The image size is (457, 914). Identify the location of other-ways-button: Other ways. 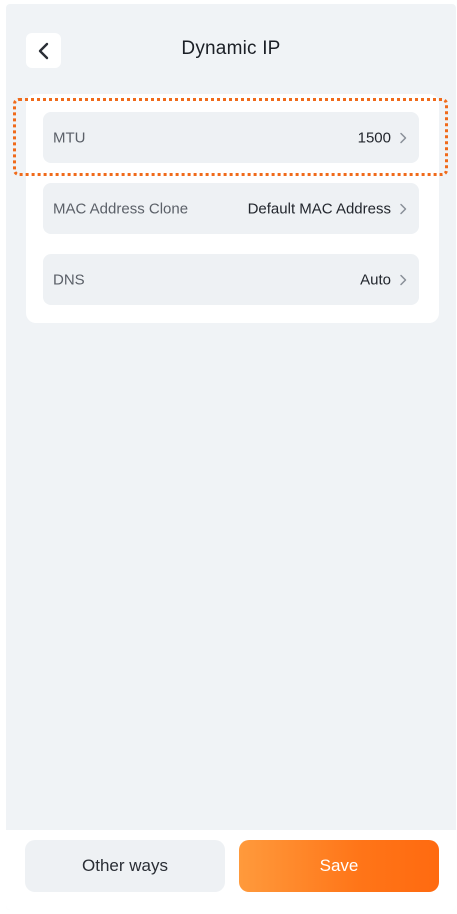
(125, 866).